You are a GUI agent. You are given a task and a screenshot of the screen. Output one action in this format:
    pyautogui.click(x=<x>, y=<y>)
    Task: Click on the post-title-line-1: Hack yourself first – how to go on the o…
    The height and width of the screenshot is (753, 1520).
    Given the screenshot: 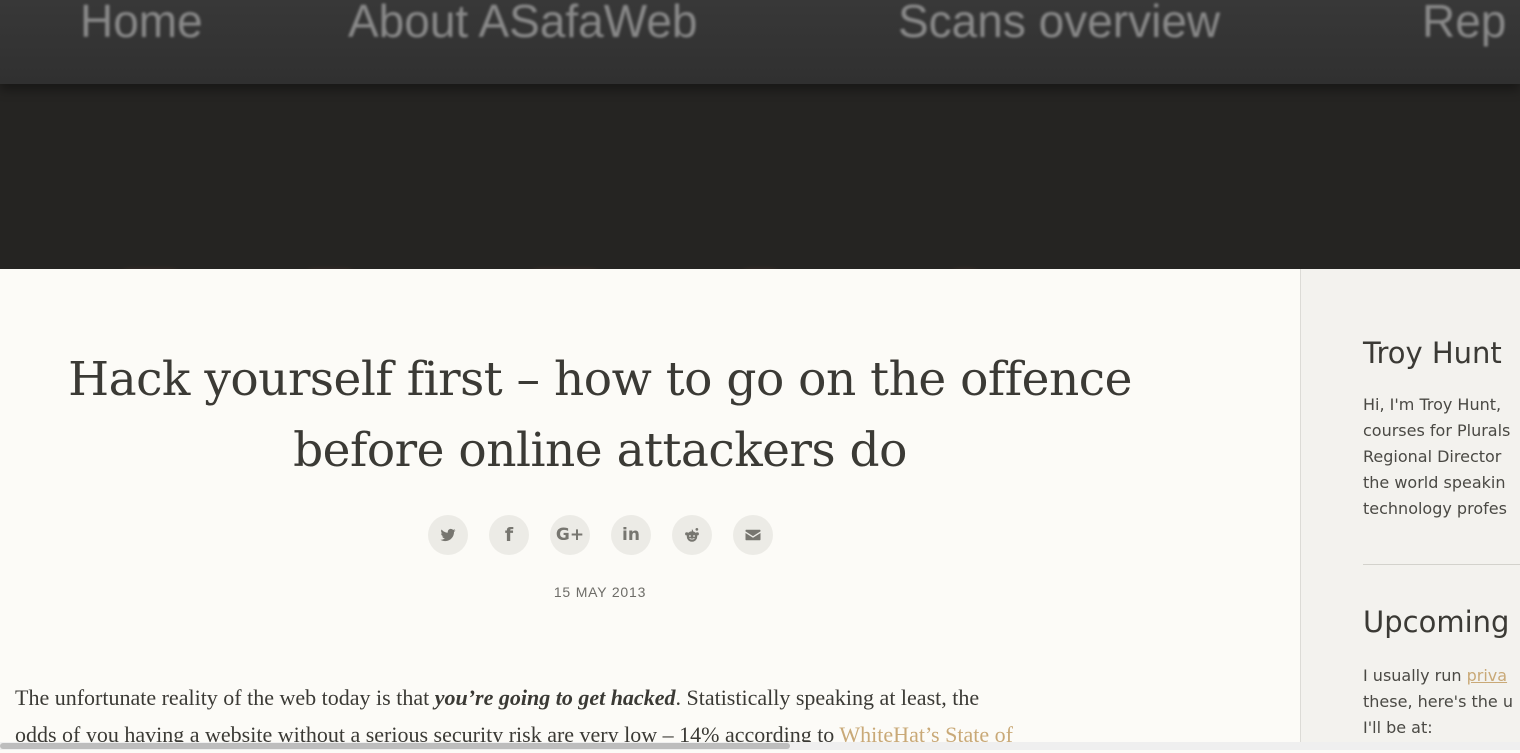 What is the action you would take?
    pyautogui.click(x=600, y=379)
    